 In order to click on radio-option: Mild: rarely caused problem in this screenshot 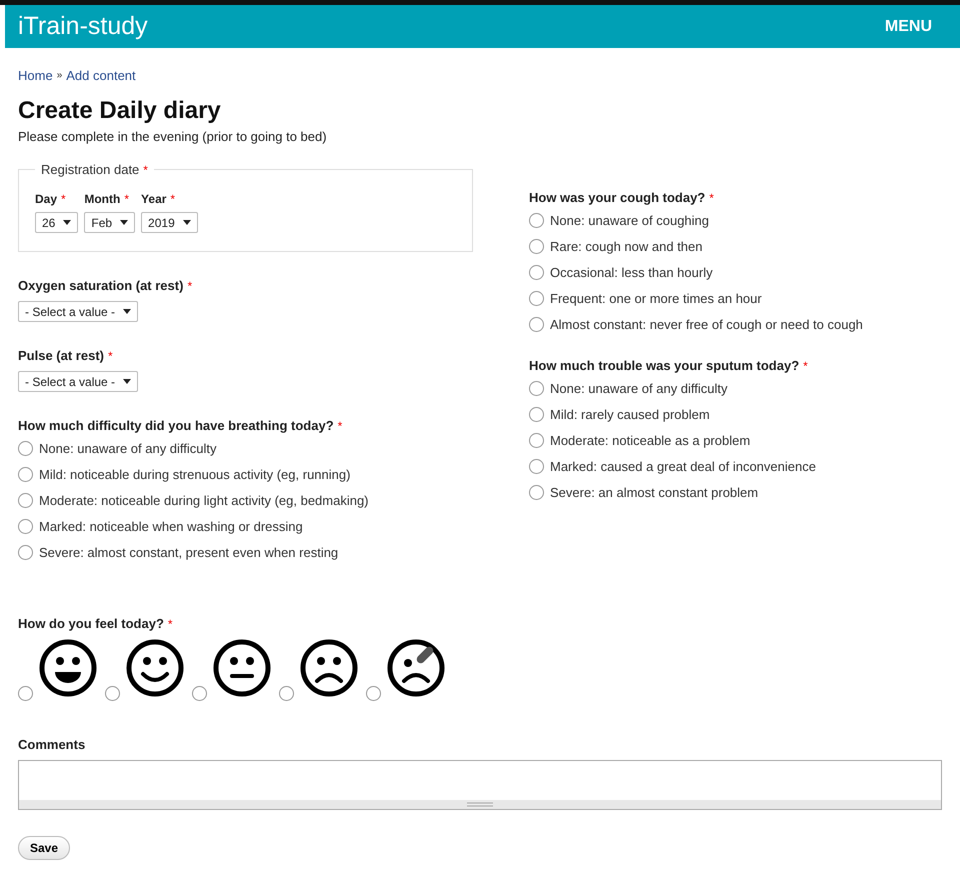, I will do `click(729, 414)`.